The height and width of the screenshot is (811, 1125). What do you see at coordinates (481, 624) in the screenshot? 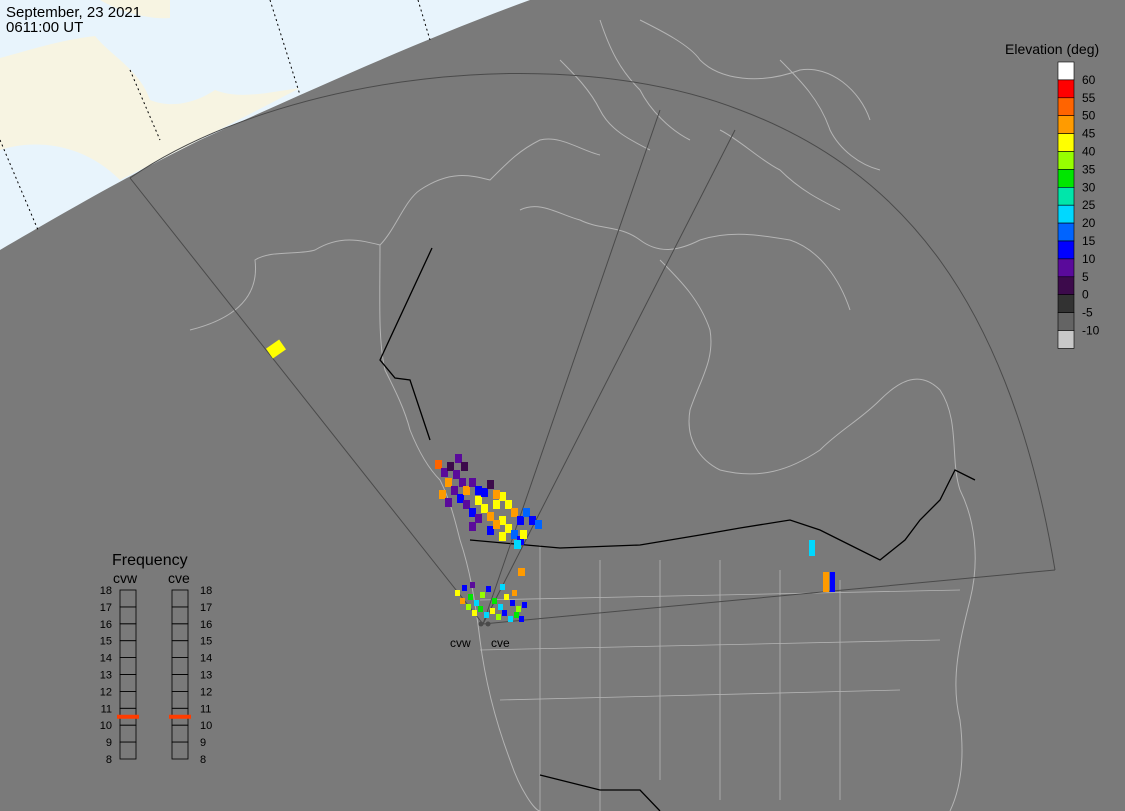
I see `radar-site-cvw` at bounding box center [481, 624].